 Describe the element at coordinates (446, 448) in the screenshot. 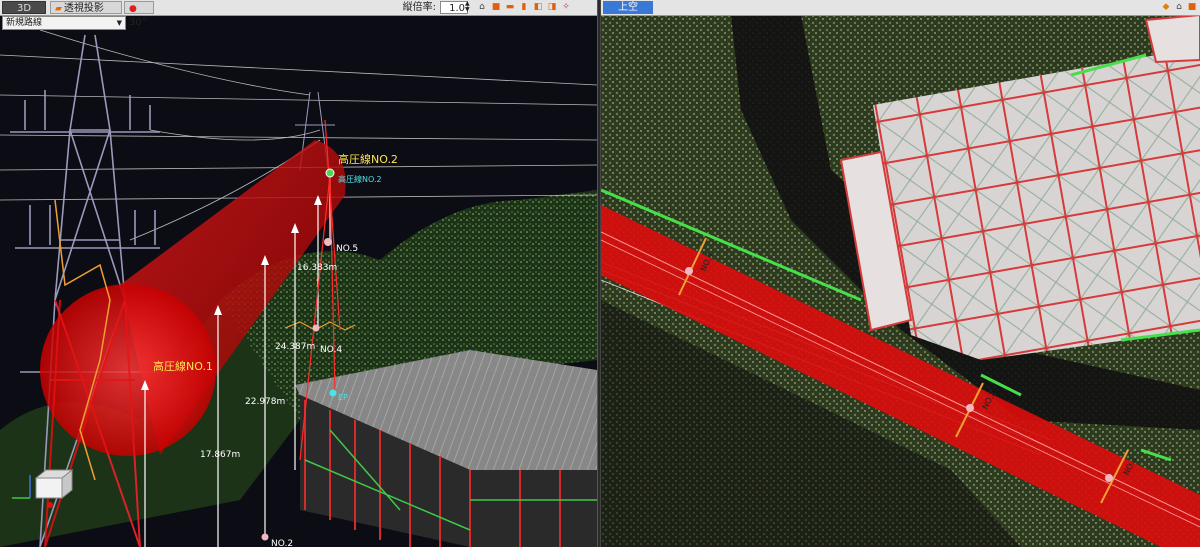

I see `building-structure` at that location.